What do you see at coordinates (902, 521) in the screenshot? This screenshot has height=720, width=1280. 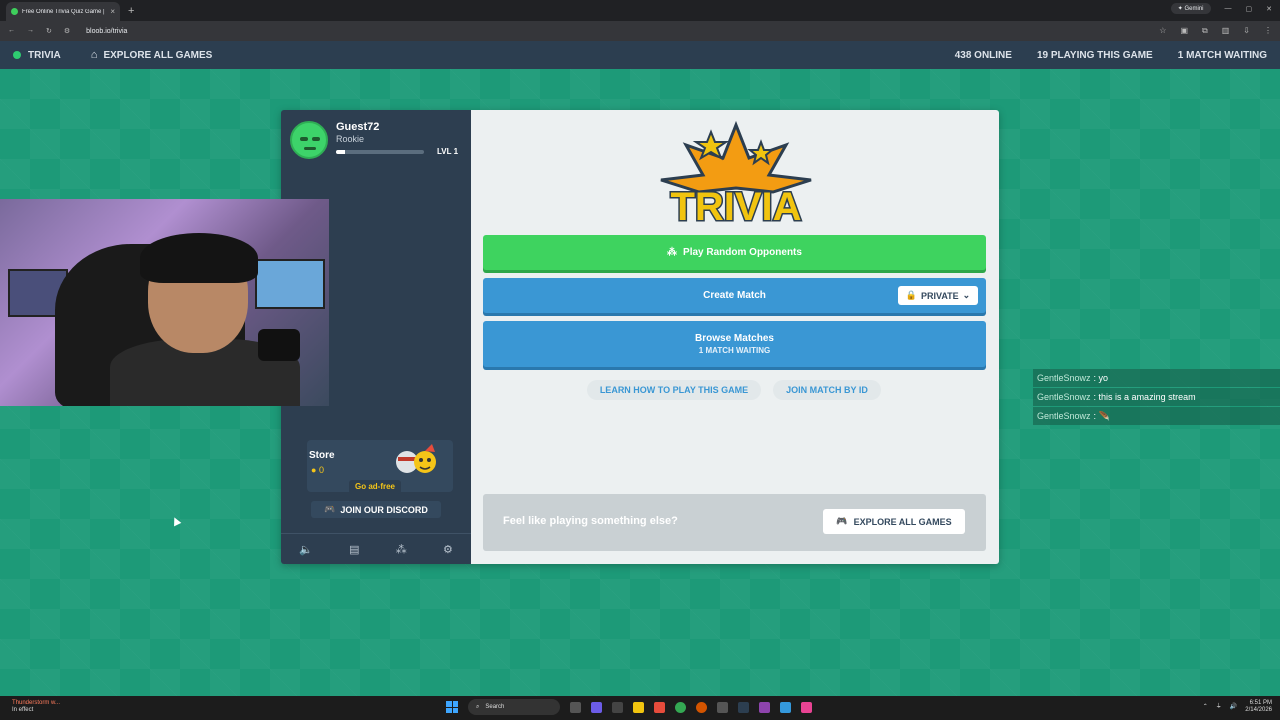 I see `explore-all-games-label: EXPLORE ALL GAMES` at bounding box center [902, 521].